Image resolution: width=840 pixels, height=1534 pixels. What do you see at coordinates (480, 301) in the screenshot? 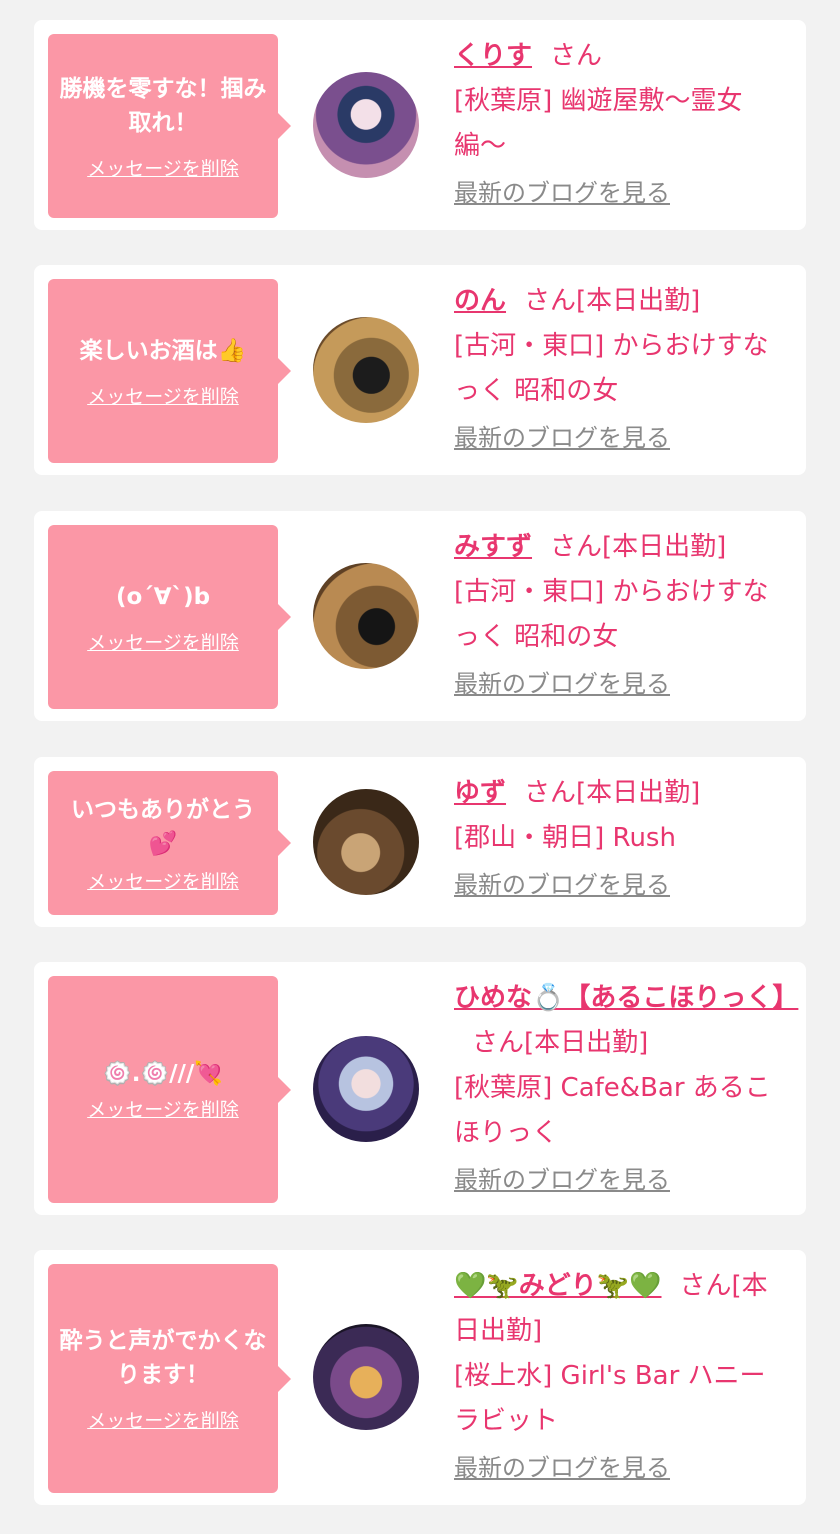
I see `cast-name-link: のん` at bounding box center [480, 301].